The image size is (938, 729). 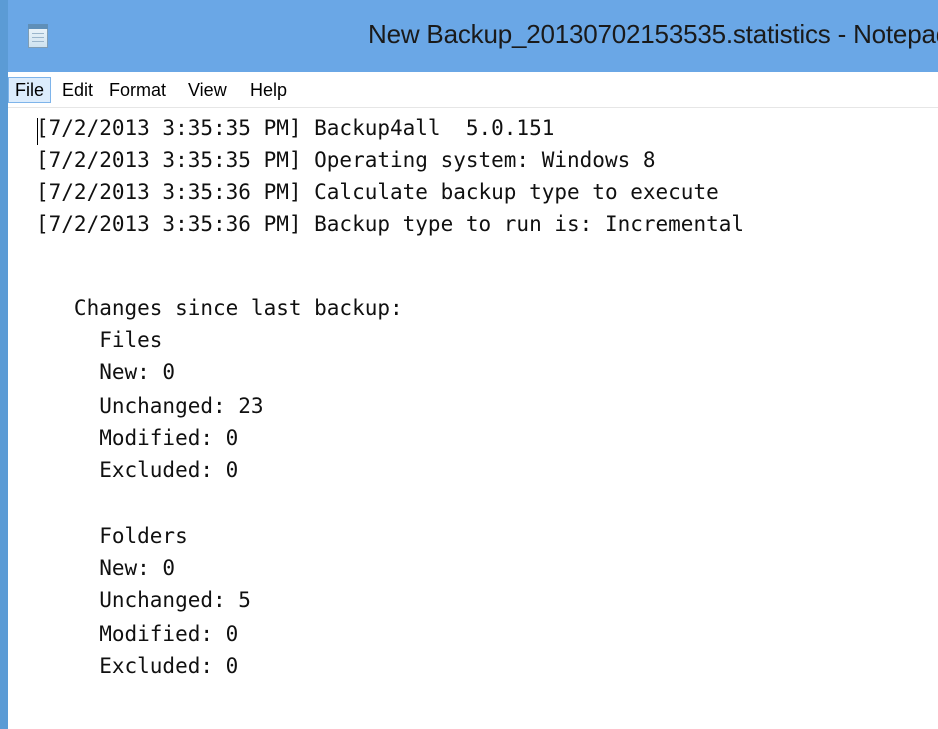 I want to click on log-line: Folders, so click(x=112, y=536).